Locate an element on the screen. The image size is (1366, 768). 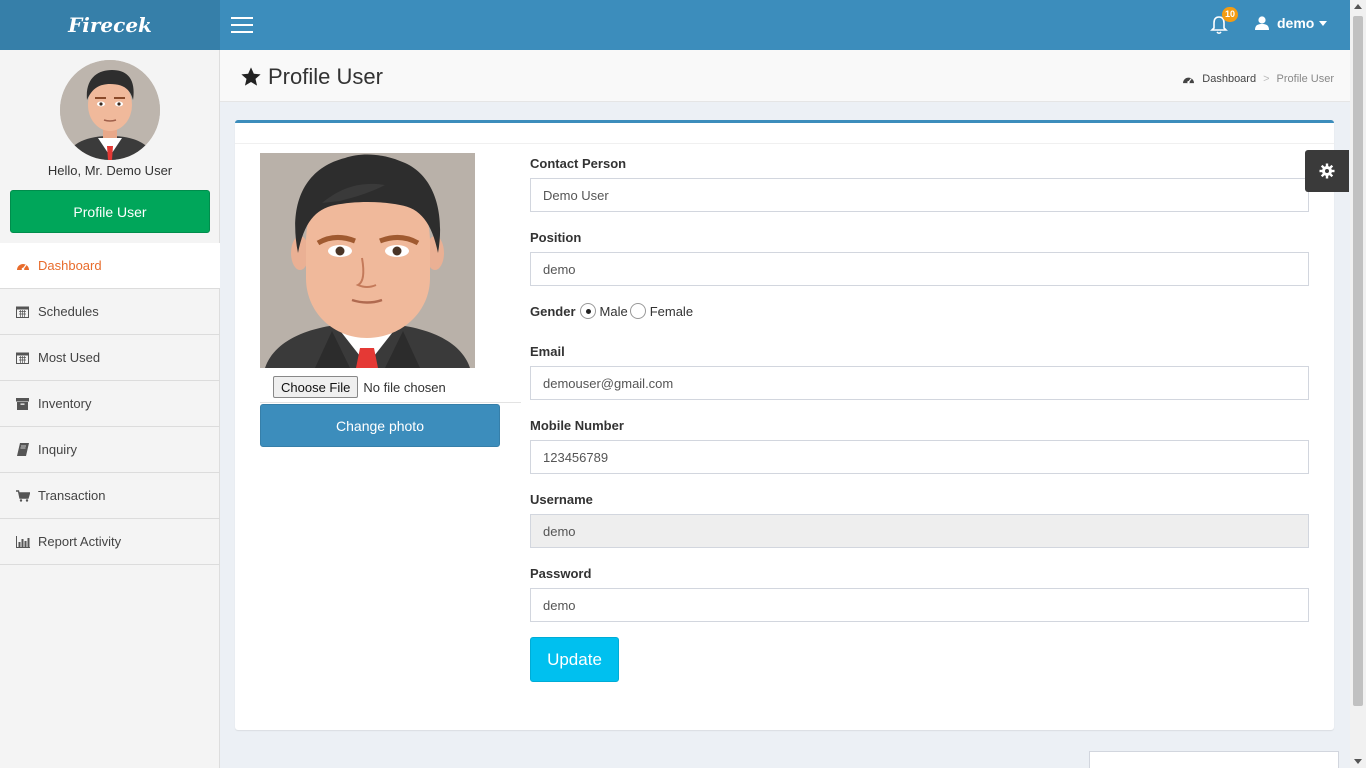
contact-person-input is located at coordinates (919, 195).